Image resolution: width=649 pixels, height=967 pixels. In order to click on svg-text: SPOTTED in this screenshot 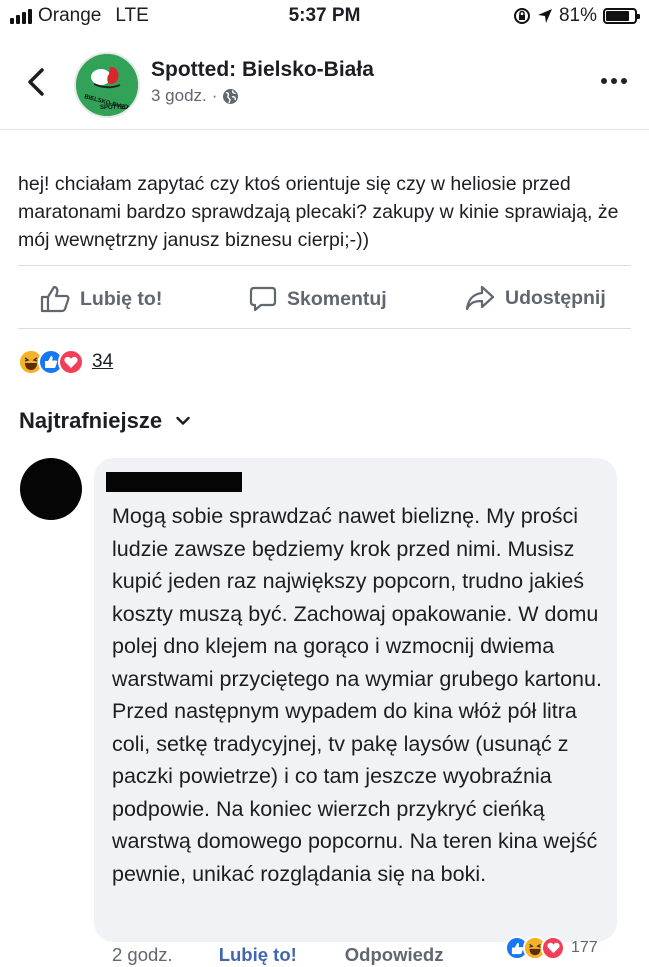, I will do `click(114, 108)`.